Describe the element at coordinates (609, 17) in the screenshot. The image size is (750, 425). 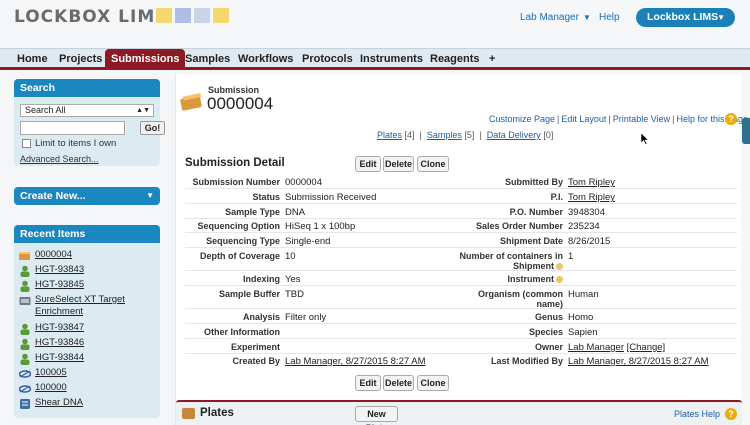
I see `help-link: Help` at that location.